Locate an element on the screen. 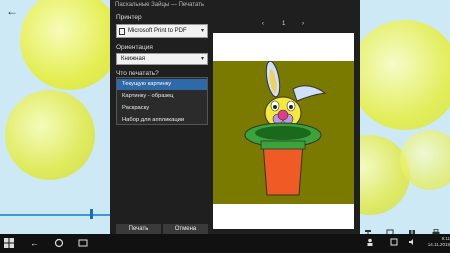 The width and height of the screenshot is (450, 253). back-arrow-icon: ← is located at coordinates (12, 11).